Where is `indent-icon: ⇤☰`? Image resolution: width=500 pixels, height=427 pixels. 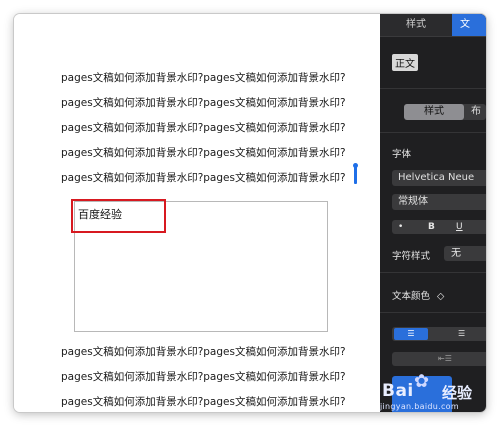 indent-icon: ⇤☰ is located at coordinates (445, 359).